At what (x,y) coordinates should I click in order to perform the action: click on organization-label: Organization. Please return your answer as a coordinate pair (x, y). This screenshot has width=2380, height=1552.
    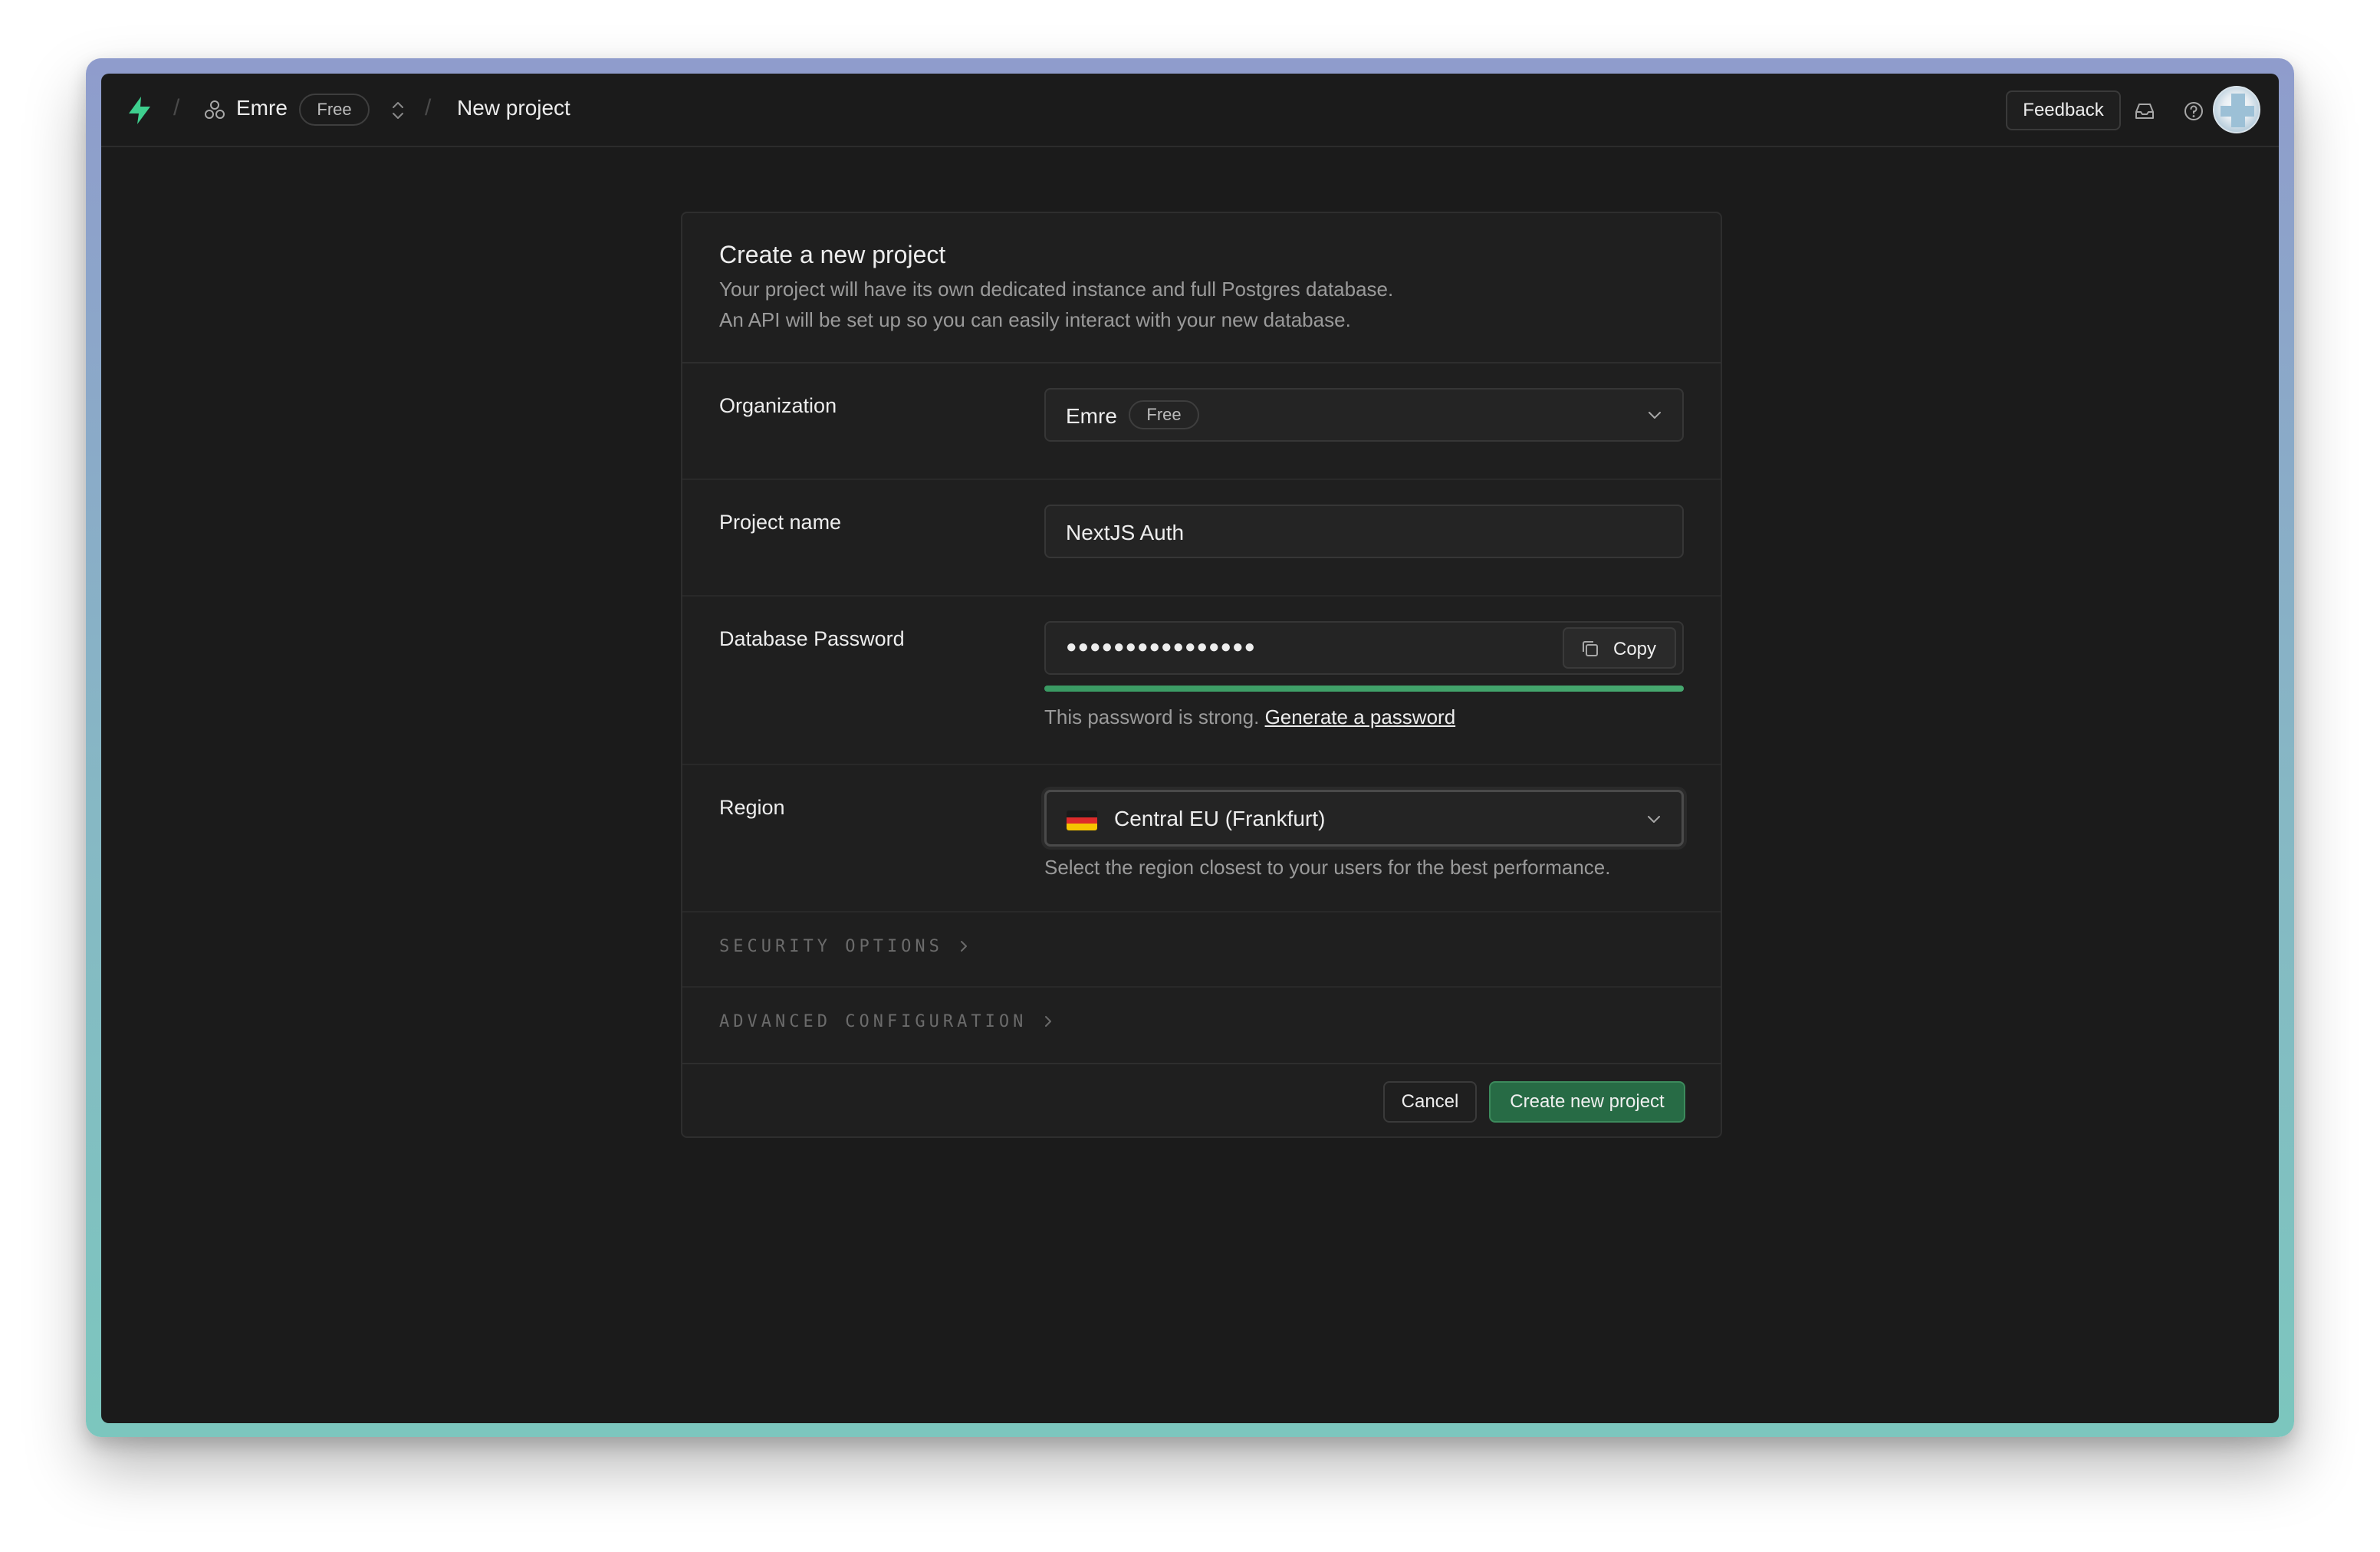
    Looking at the image, I should click on (778, 405).